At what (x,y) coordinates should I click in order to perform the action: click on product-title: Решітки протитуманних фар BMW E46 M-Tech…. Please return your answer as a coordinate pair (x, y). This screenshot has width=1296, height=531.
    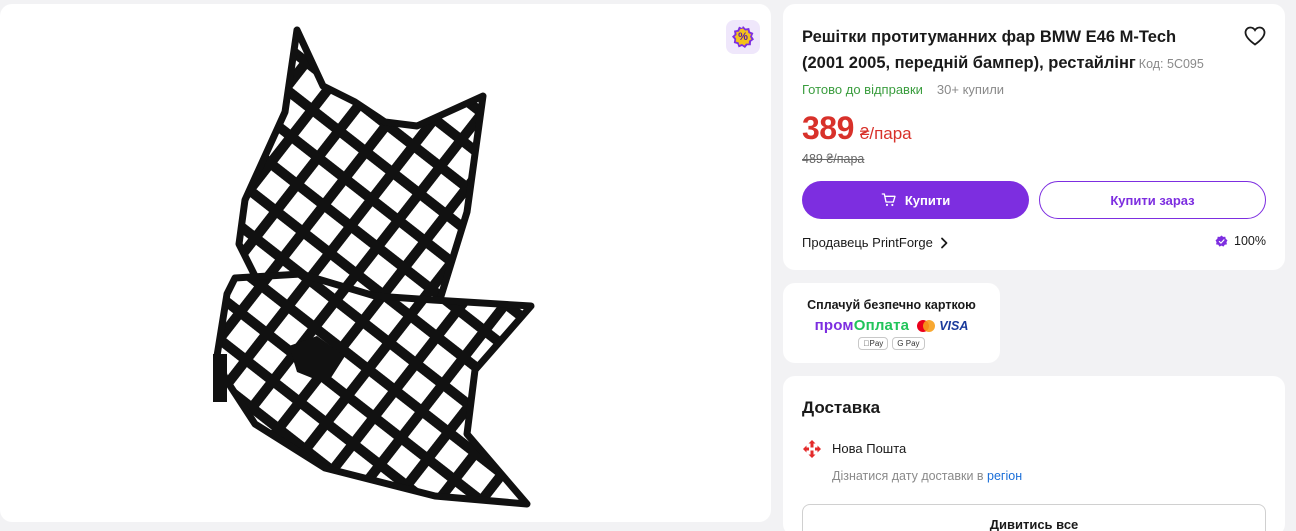
    Looking at the image, I should click on (1012, 50).